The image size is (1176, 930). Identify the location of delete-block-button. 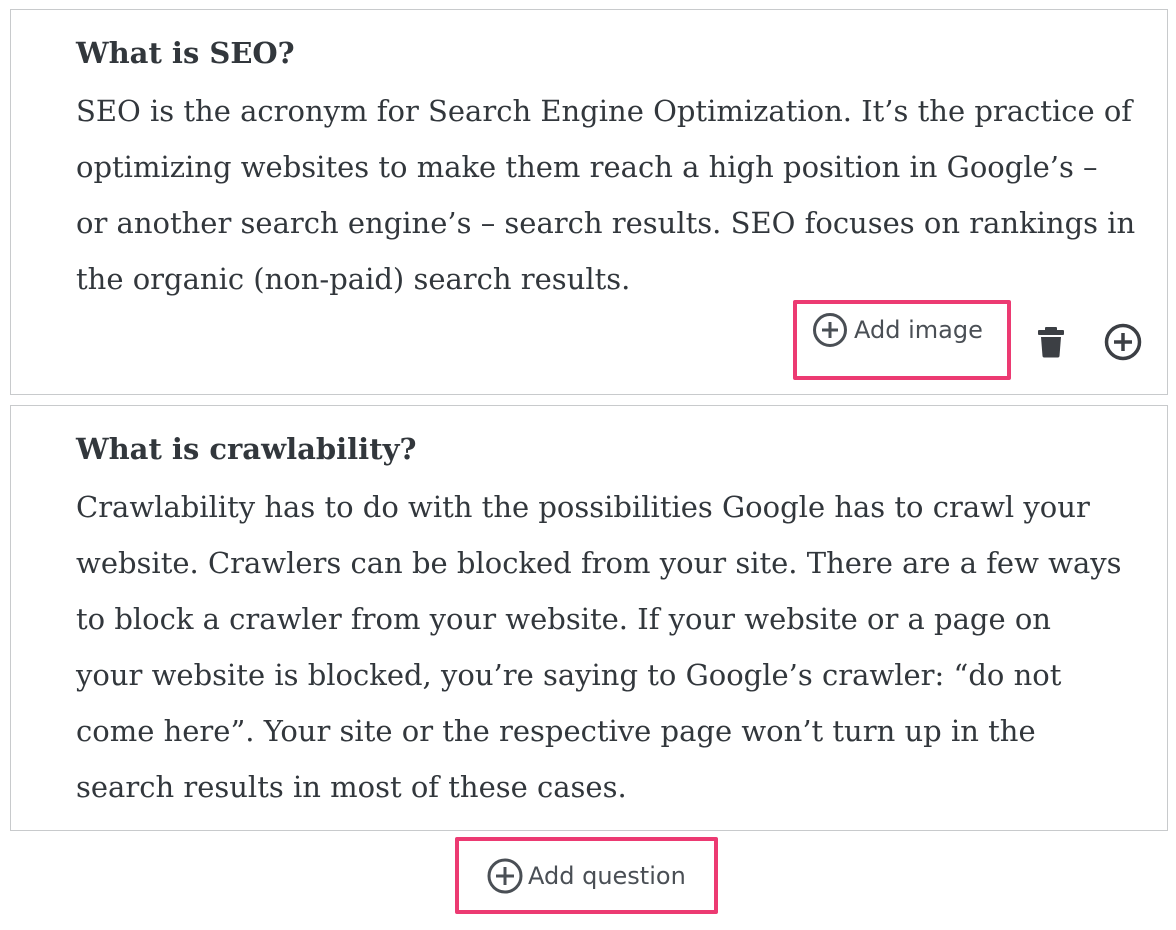
(1051, 342).